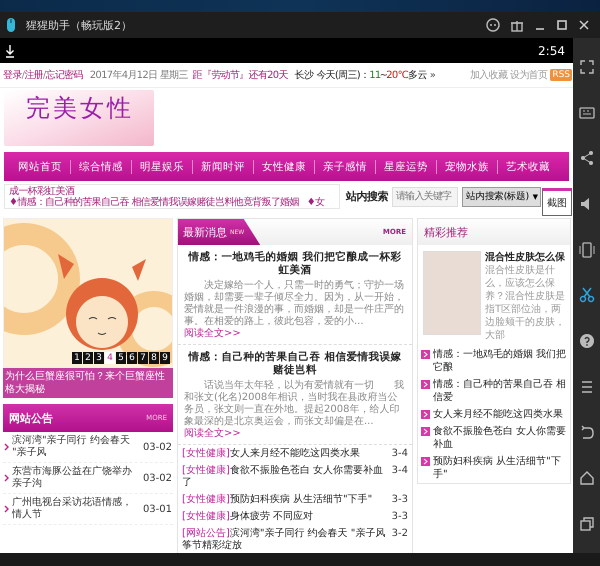 The width and height of the screenshot is (600, 566). What do you see at coordinates (223, 167) in the screenshot?
I see `nav-link: 新闻时评` at bounding box center [223, 167].